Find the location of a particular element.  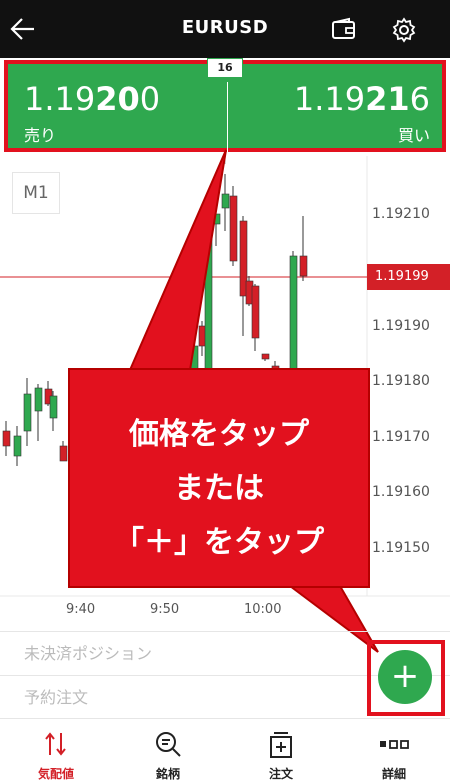

y-tick-label: 1.19170 is located at coordinates (401, 437).